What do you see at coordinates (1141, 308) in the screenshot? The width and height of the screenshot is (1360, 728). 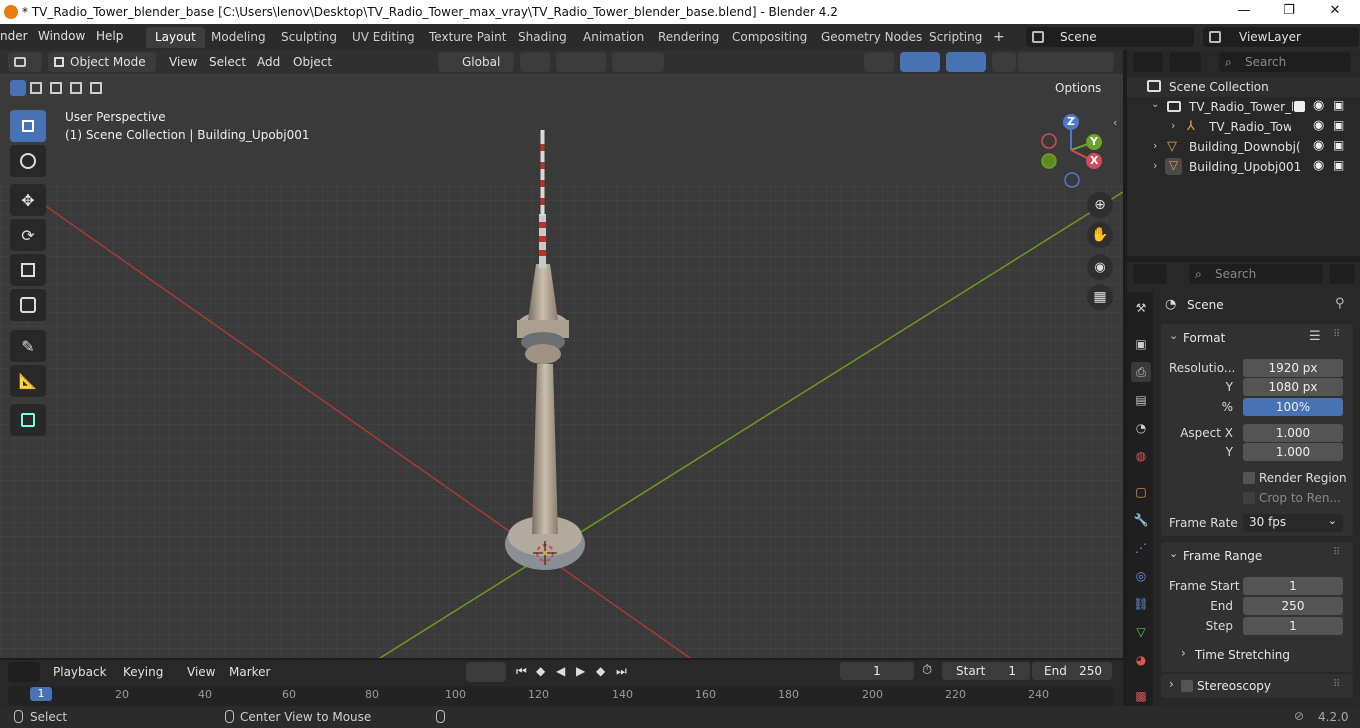 I see `tab-tool: ⚒` at bounding box center [1141, 308].